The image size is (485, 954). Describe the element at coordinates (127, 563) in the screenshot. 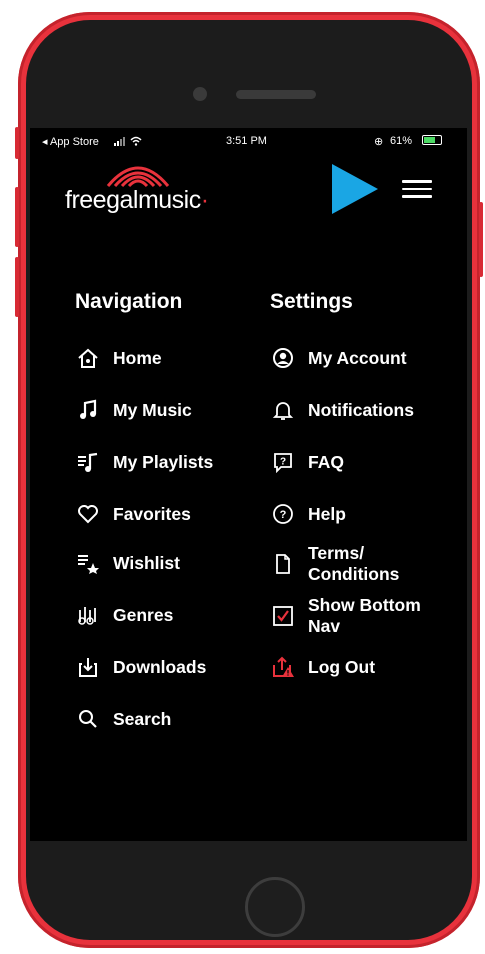

I see `nav-item-wishlist: Wishlist` at that location.